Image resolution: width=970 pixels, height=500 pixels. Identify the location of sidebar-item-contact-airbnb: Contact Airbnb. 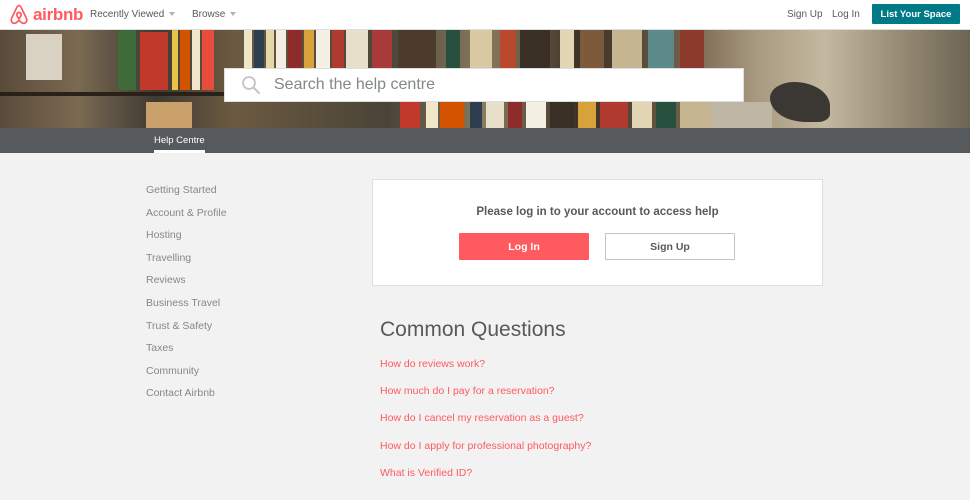
(186, 398).